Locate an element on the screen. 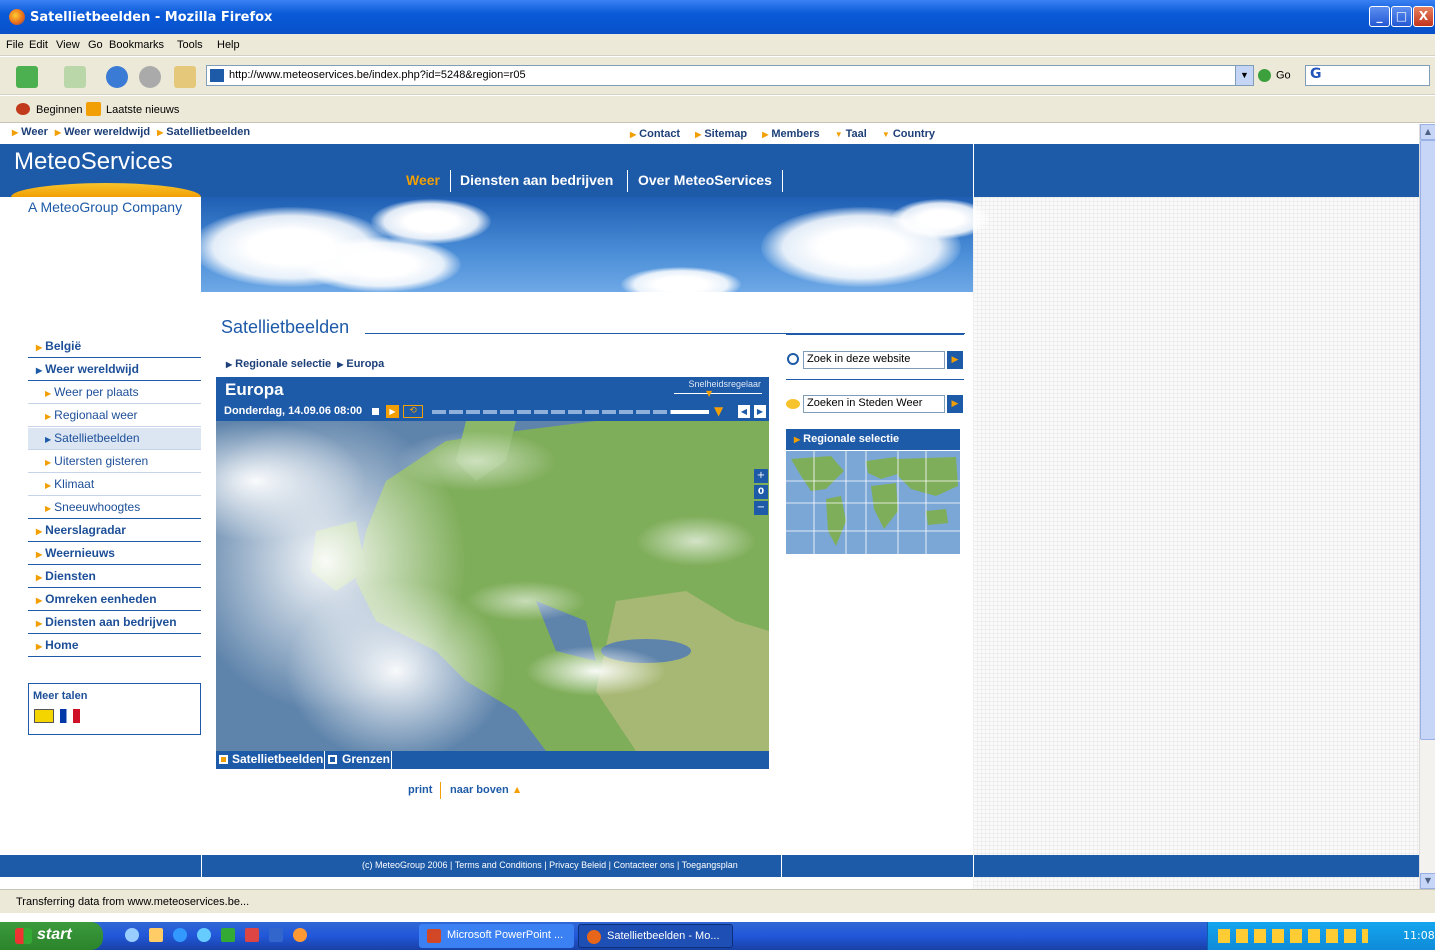 The height and width of the screenshot is (950, 1435). nav-home: ▶ Home is located at coordinates (114, 646).